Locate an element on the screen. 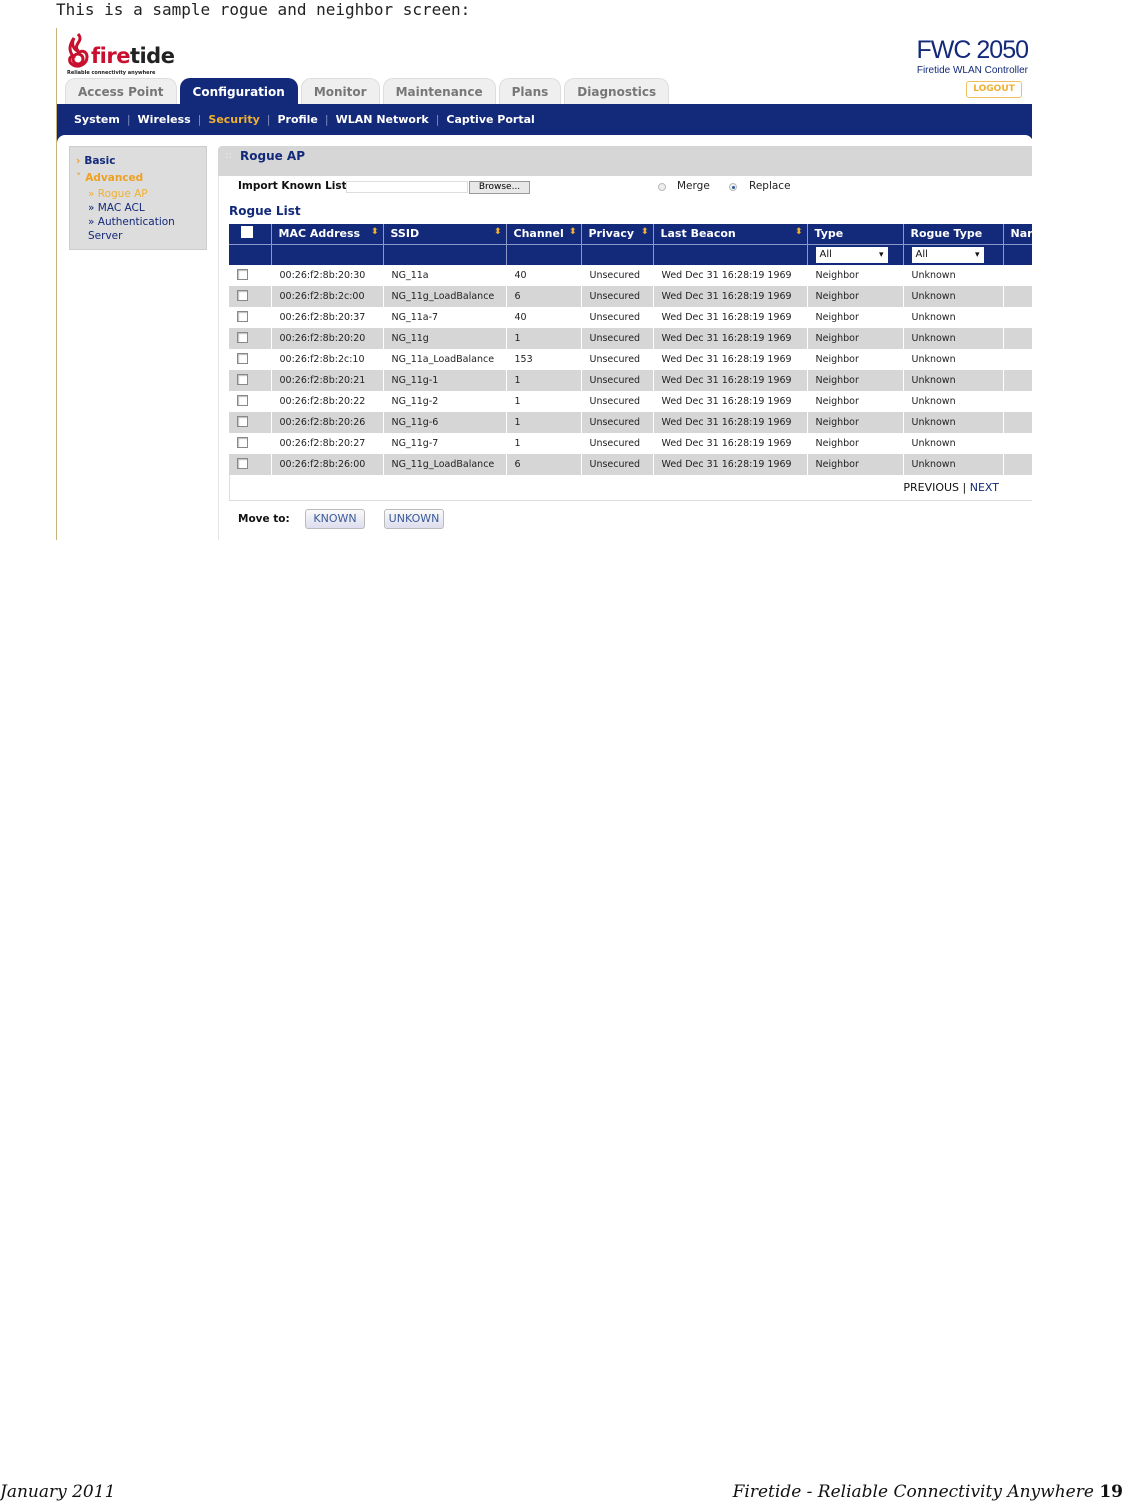 This screenshot has height=1504, width=1123. type-filter-select: All is located at coordinates (851, 254).